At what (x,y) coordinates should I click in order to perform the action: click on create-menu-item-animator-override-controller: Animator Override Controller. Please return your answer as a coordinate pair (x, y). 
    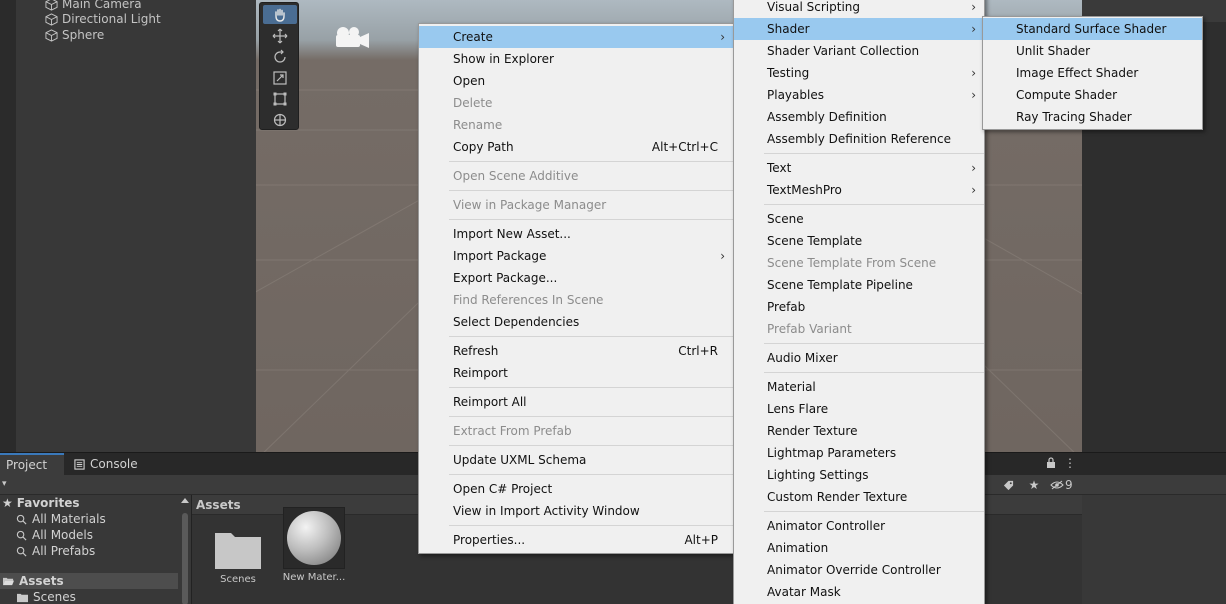
    Looking at the image, I should click on (859, 570).